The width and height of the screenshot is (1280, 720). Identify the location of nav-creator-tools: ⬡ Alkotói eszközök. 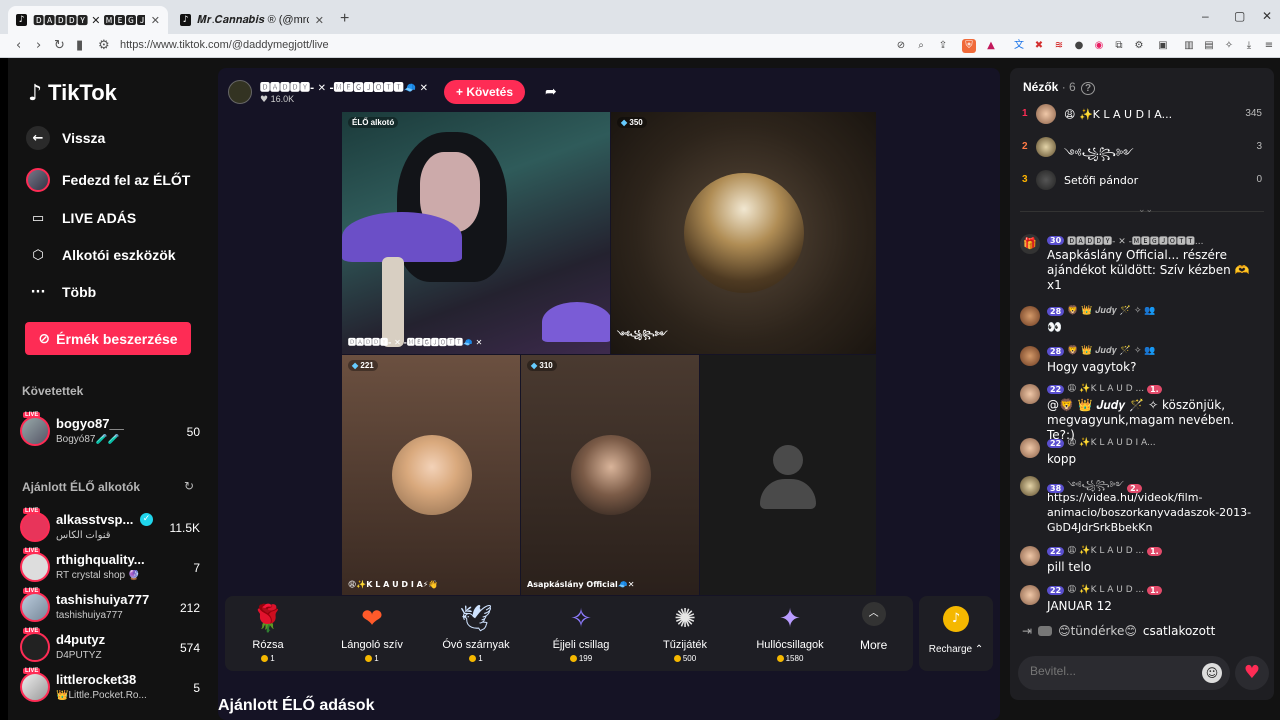
(100, 255).